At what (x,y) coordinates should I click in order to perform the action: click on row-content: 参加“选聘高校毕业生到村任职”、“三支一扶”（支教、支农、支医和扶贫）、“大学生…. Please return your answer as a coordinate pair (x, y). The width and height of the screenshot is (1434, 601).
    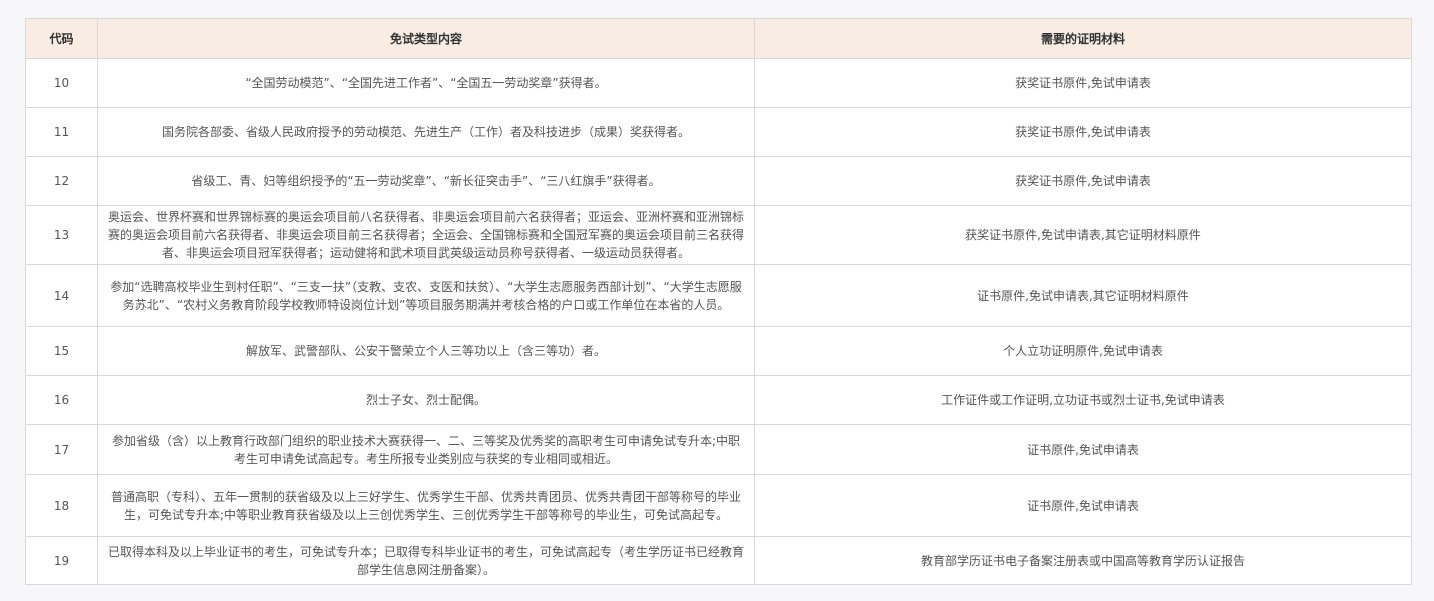
    Looking at the image, I should click on (426, 295).